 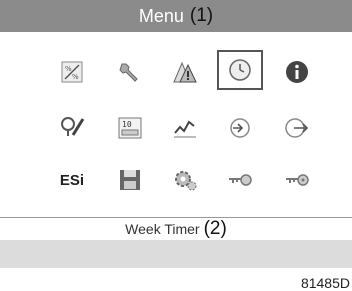 What do you see at coordinates (162, 229) in the screenshot?
I see `selected-item-label: Week Timer` at bounding box center [162, 229].